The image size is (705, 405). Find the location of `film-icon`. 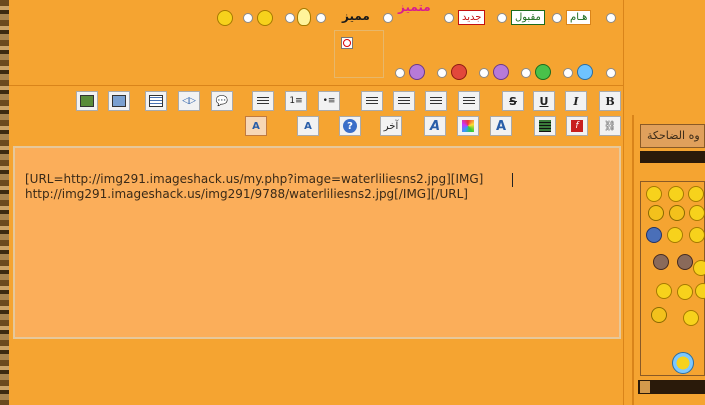

film-icon is located at coordinates (545, 126).